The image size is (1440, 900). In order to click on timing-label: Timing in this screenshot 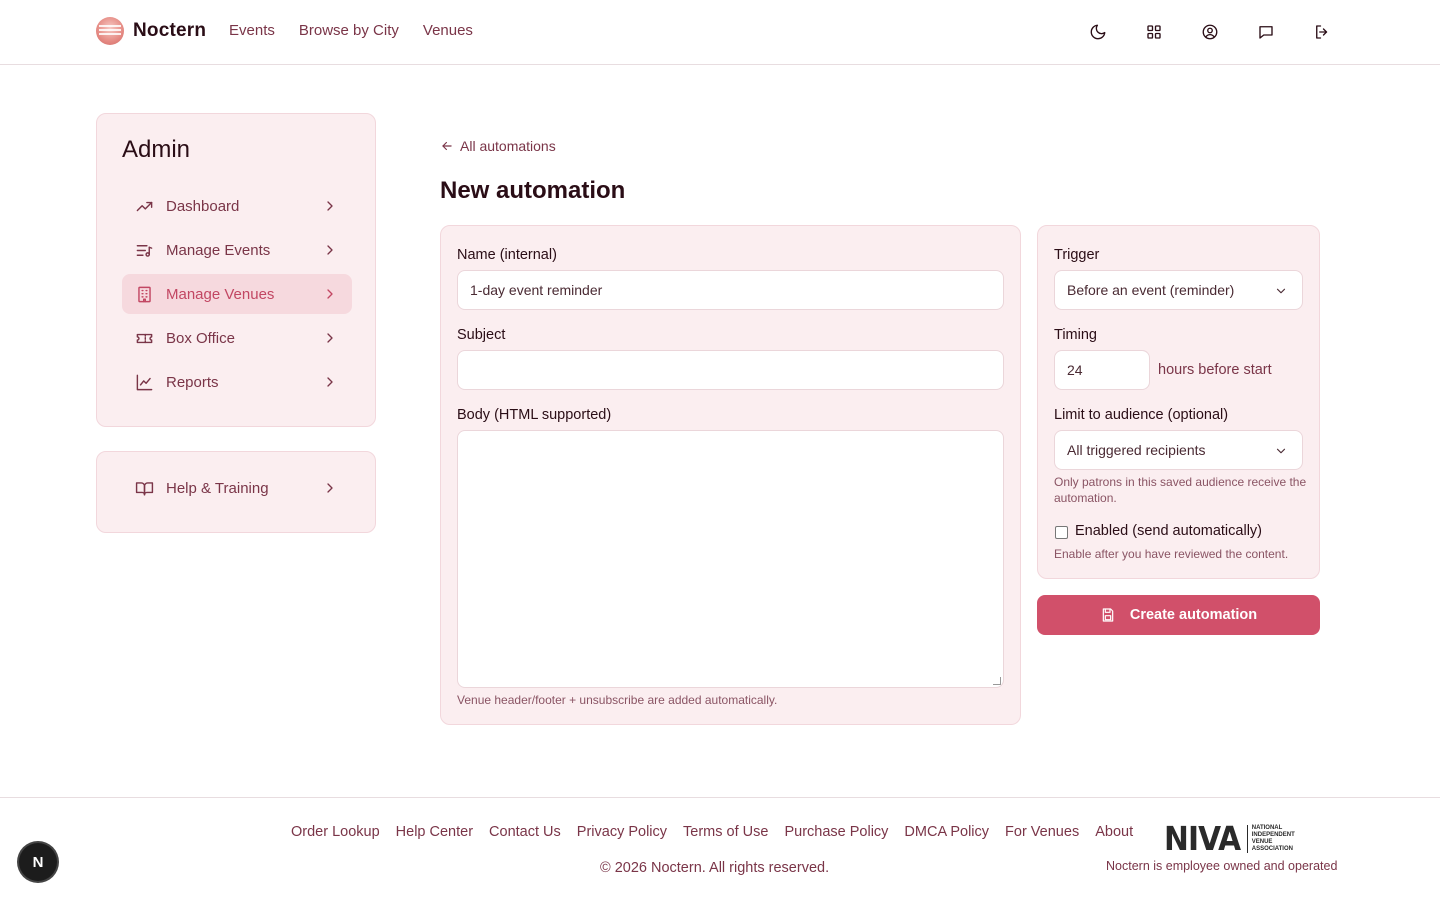, I will do `click(1075, 335)`.